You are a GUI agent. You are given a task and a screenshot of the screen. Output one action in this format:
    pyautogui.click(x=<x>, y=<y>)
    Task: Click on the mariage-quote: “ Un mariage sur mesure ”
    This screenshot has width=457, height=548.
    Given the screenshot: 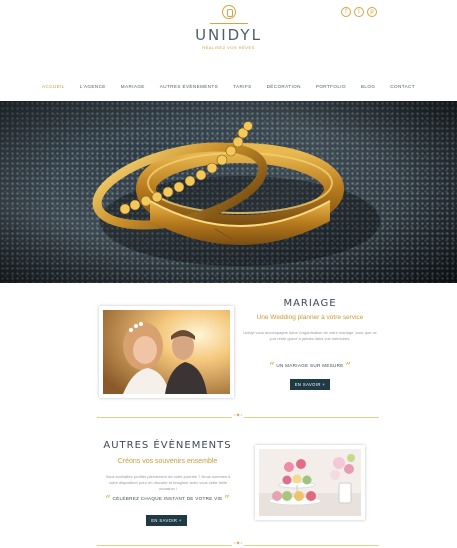 What is the action you would take?
    pyautogui.click(x=310, y=366)
    